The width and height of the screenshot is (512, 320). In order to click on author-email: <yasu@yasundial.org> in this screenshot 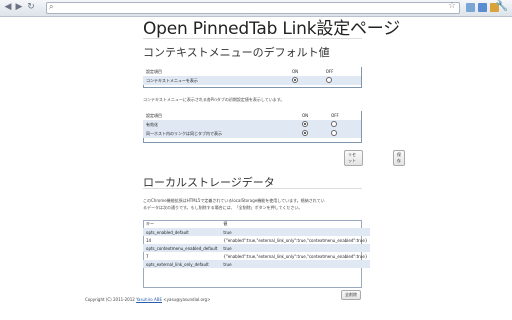, I will do `click(187, 299)`.